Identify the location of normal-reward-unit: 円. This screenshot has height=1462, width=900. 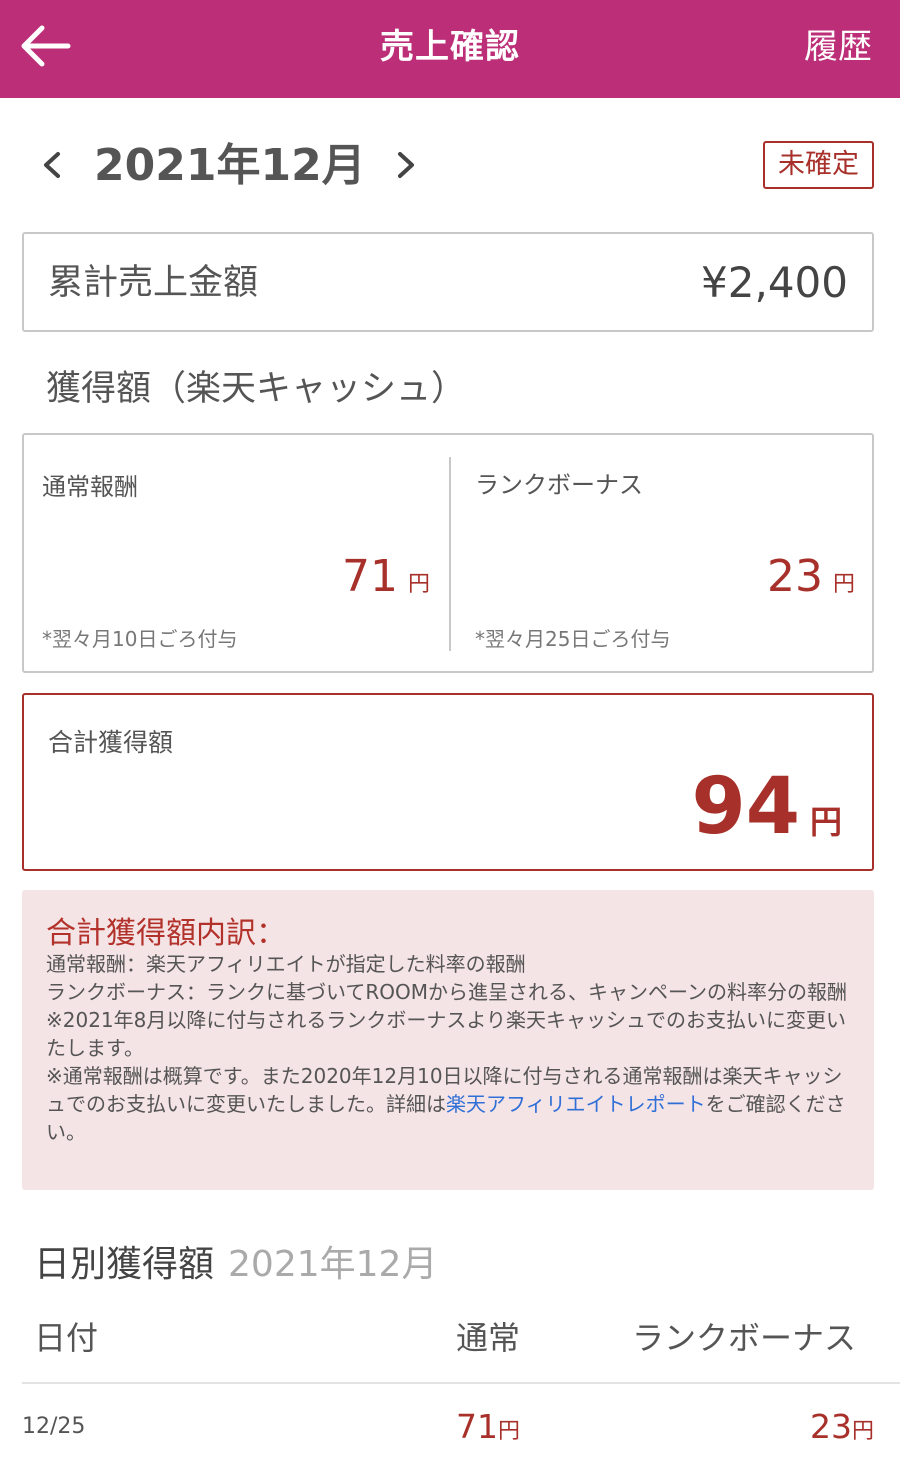
(418, 584).